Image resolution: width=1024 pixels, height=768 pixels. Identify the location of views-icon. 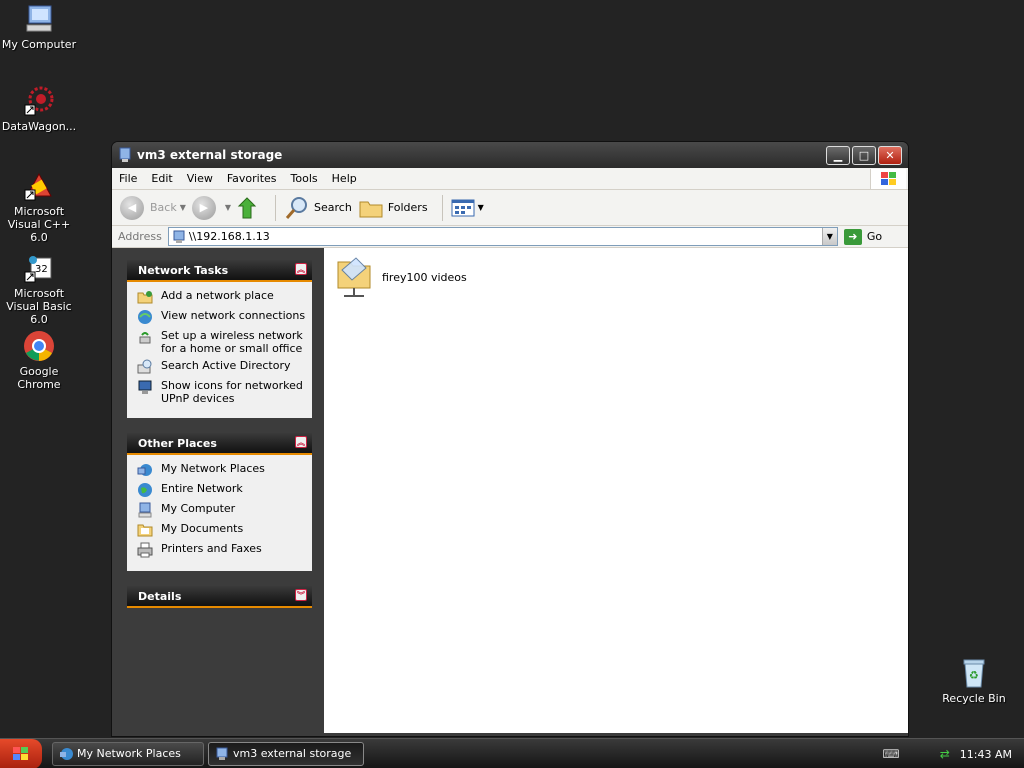
(463, 207).